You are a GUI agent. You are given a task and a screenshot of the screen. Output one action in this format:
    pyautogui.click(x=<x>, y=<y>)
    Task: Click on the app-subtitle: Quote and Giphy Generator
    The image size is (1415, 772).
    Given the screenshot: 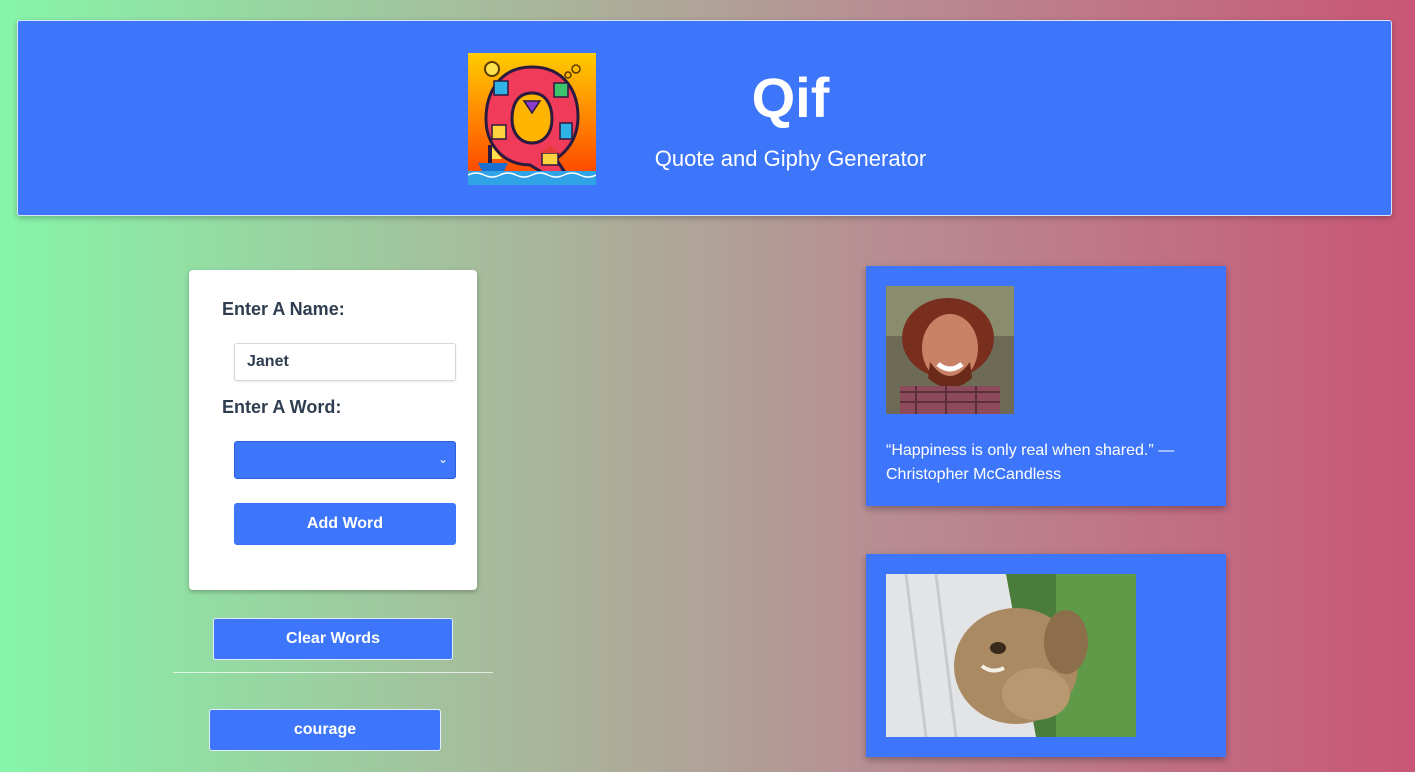 What is the action you would take?
    pyautogui.click(x=790, y=158)
    